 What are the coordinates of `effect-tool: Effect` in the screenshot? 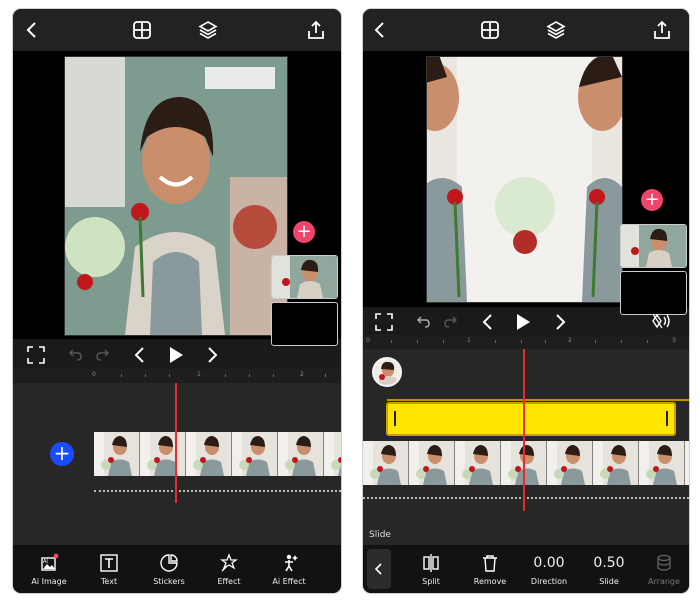 It's located at (229, 569).